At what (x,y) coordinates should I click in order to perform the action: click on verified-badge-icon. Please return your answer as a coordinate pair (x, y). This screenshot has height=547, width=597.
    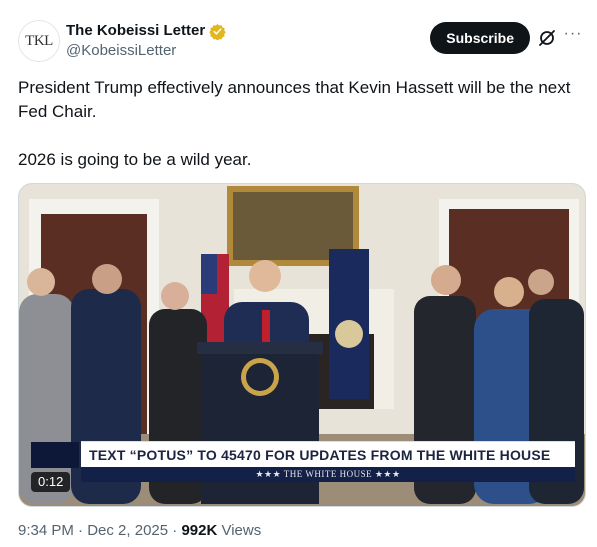
    Looking at the image, I should click on (217, 31).